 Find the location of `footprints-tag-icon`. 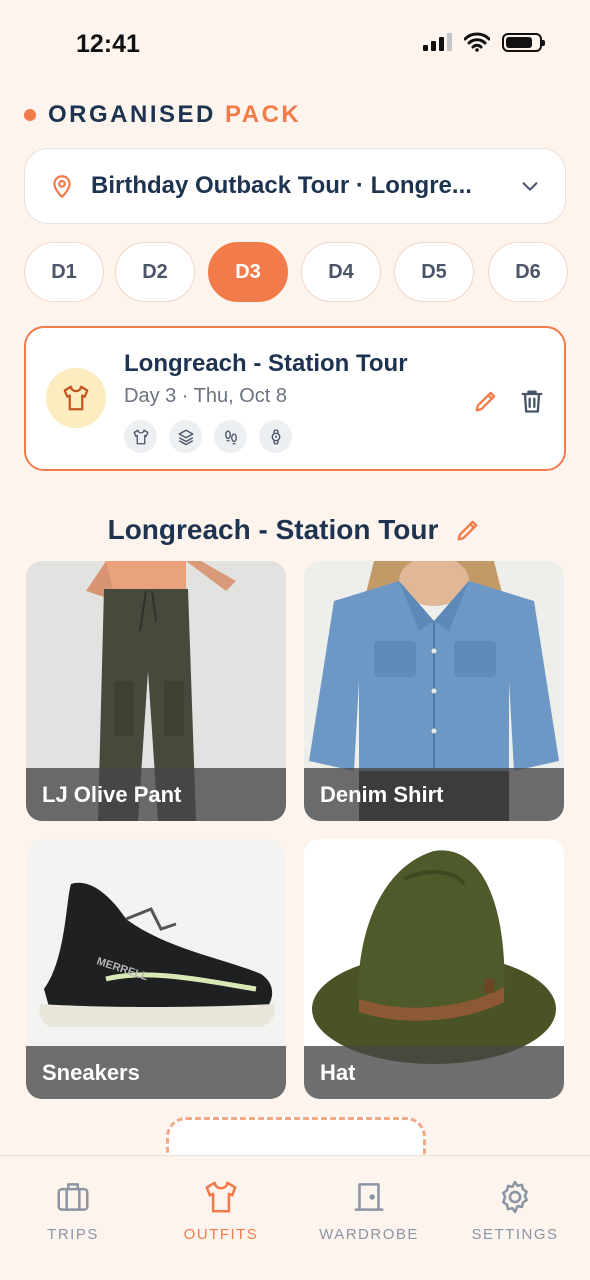

footprints-tag-icon is located at coordinates (230, 436).